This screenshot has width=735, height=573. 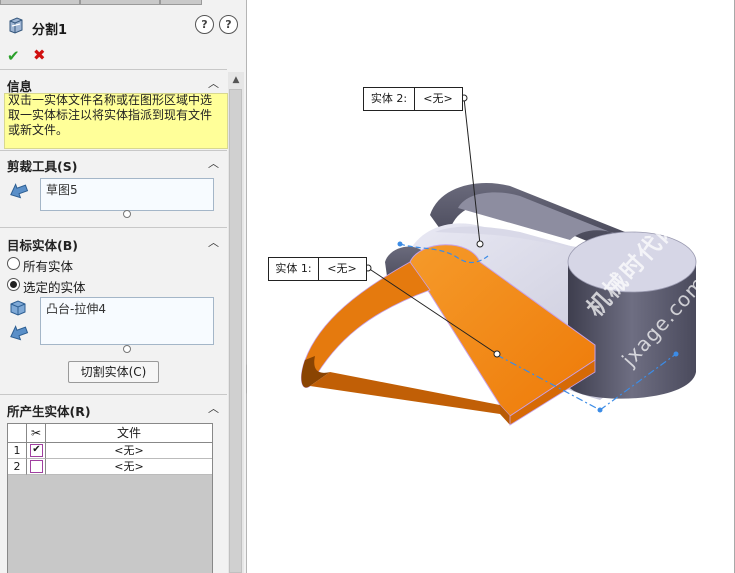 What do you see at coordinates (36, 433) in the screenshot?
I see `scissors-icon: ✂` at bounding box center [36, 433].